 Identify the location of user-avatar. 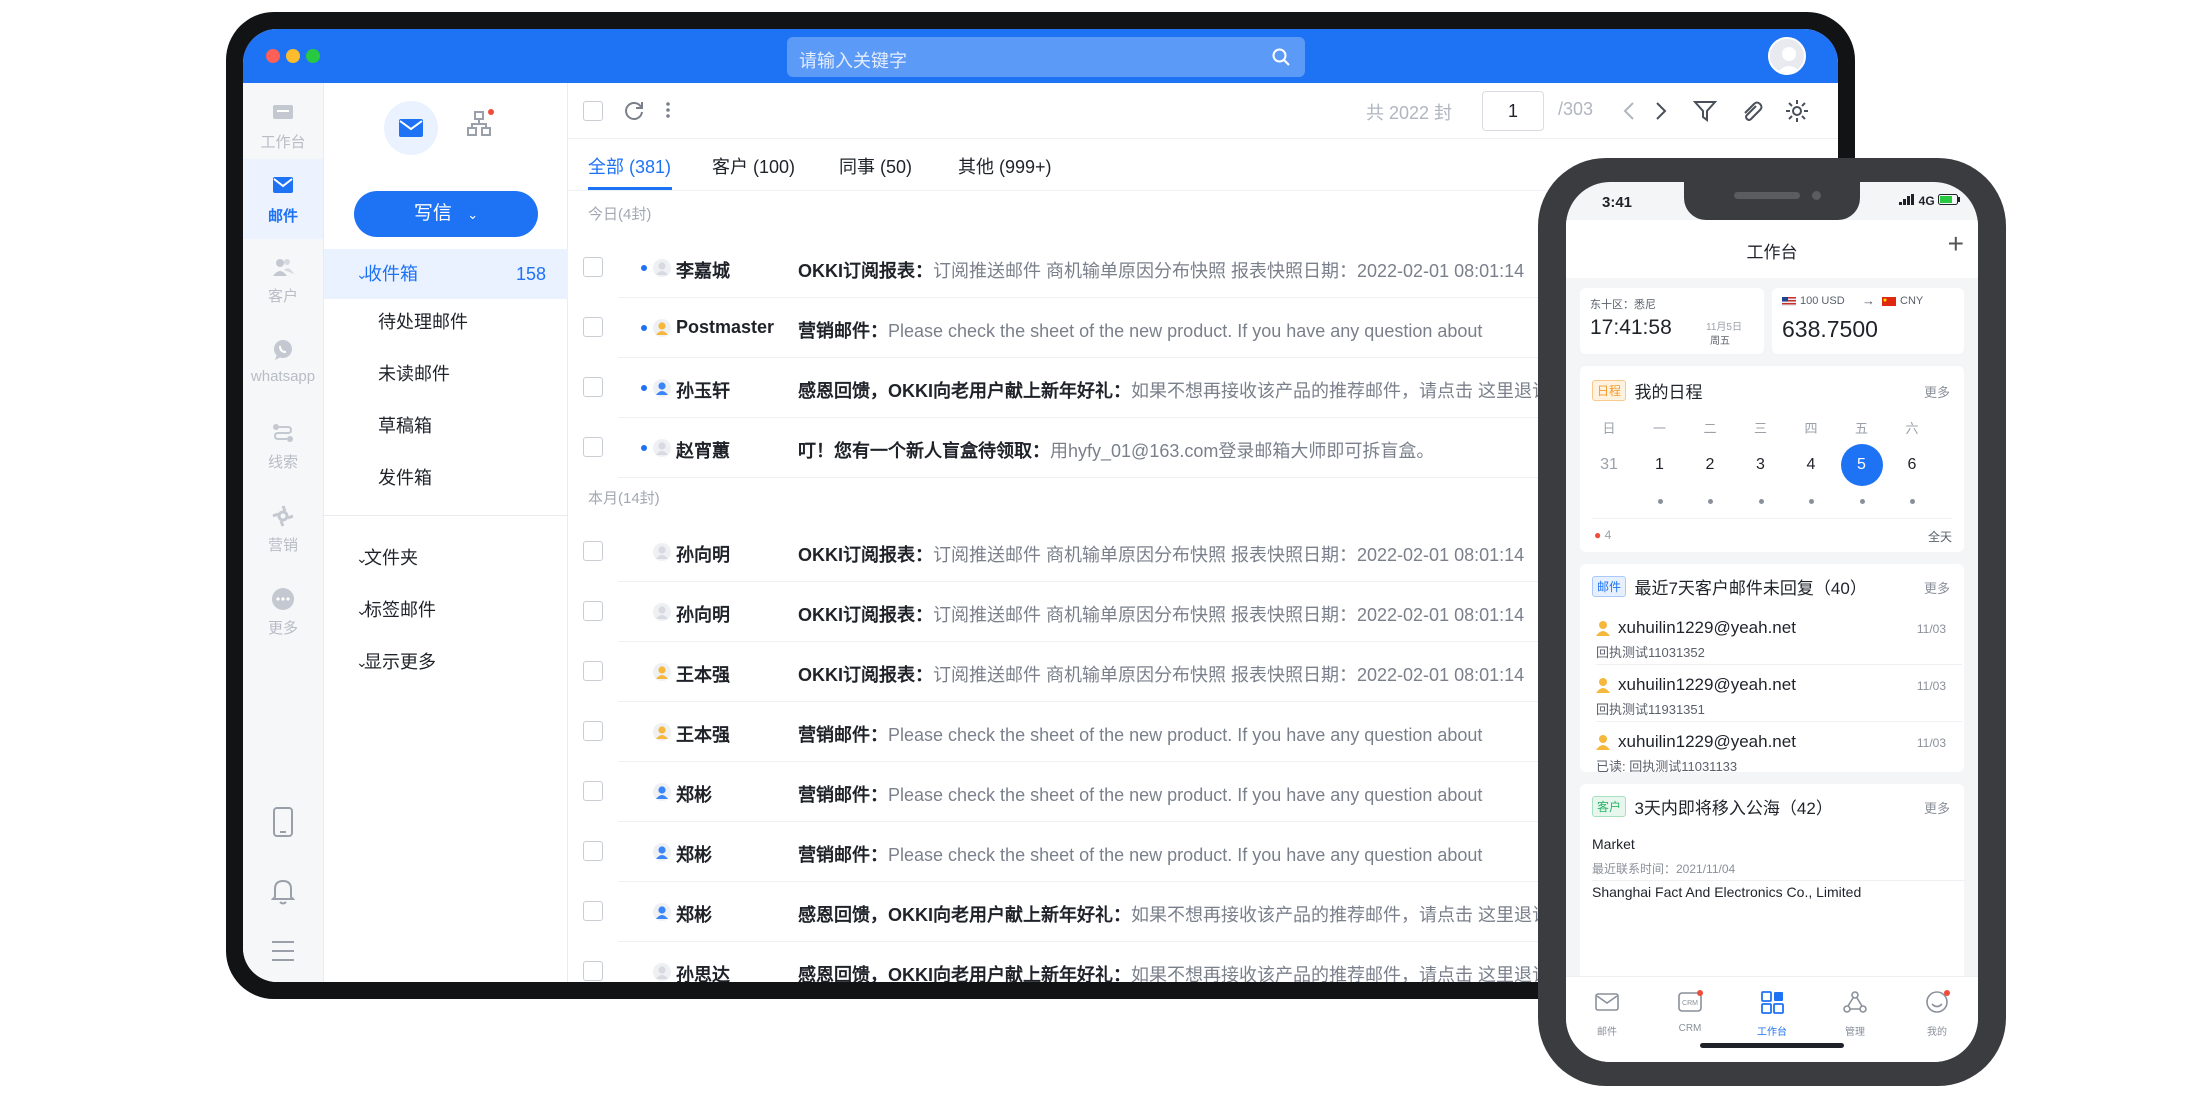
(1787, 56).